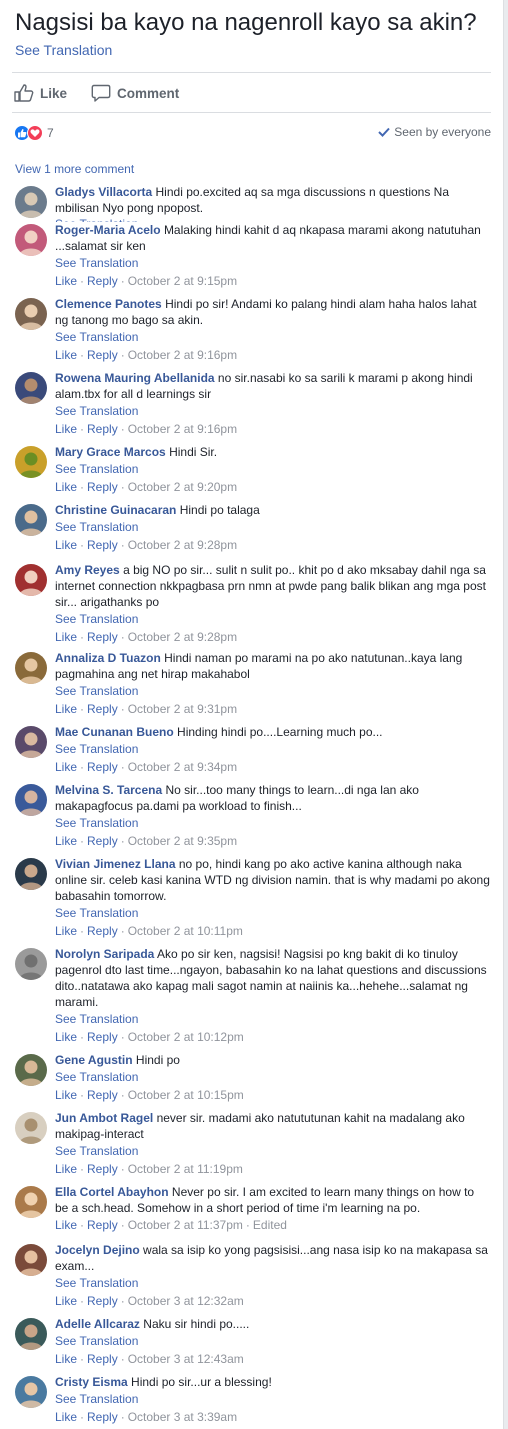  I want to click on view-more-comments-link: View 1 more comment, so click(74, 169).